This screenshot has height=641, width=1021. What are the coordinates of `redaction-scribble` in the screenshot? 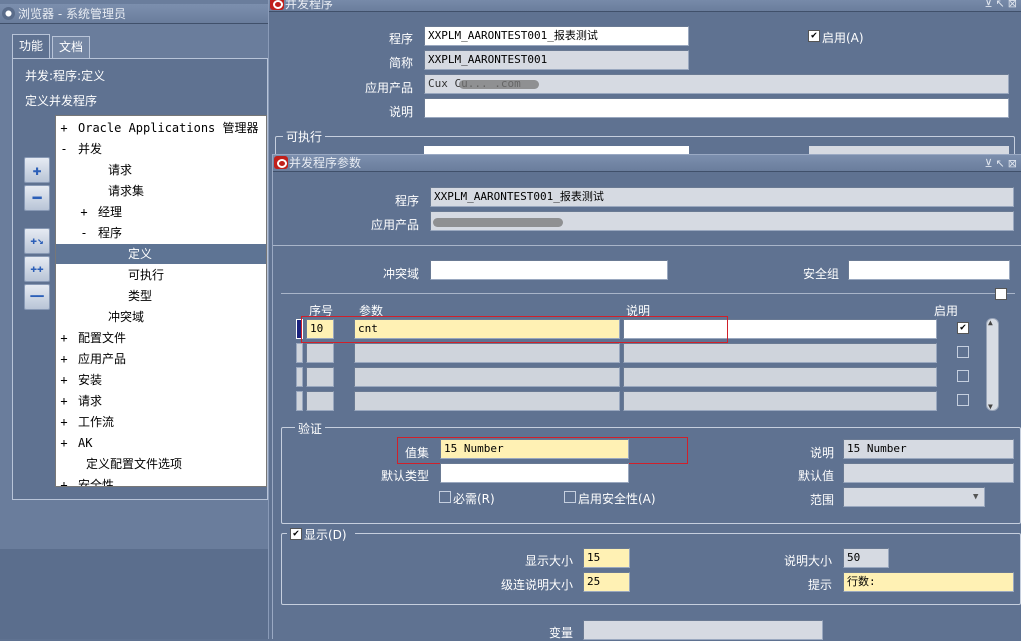 It's located at (499, 84).